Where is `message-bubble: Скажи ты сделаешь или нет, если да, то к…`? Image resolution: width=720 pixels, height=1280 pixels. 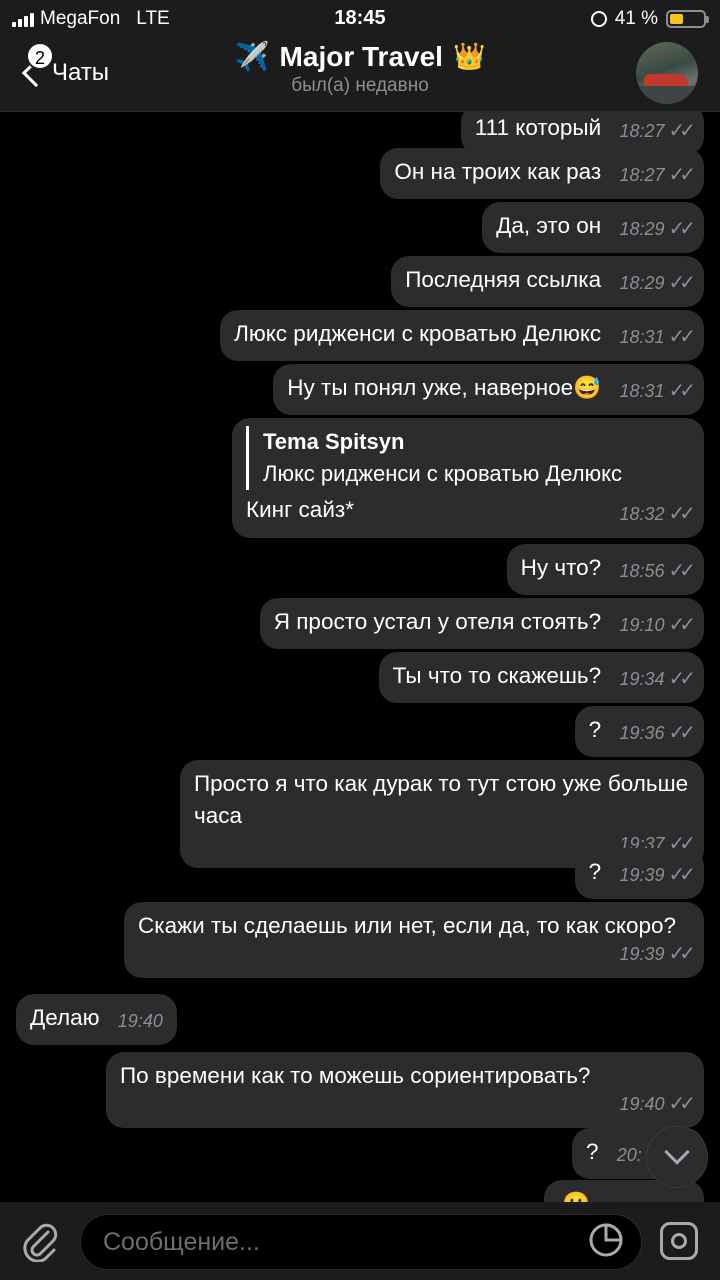 message-bubble: Скажи ты сделаешь или нет, если да, то к… is located at coordinates (414, 940).